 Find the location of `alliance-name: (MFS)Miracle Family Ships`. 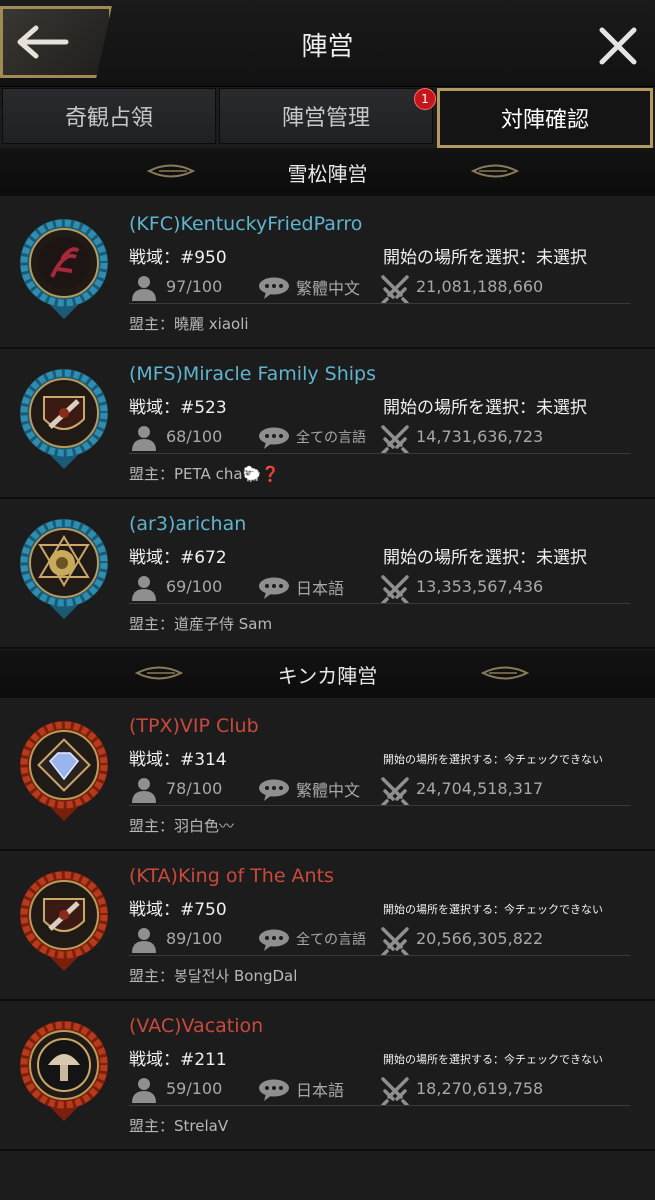

alliance-name: (MFS)Miracle Family Ships is located at coordinates (252, 374).